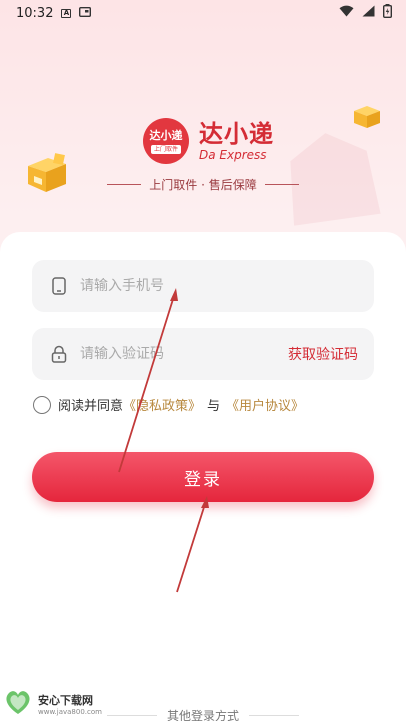 Image resolution: width=406 pixels, height=721 pixels. Describe the element at coordinates (35, 13) in the screenshot. I see `status-time: 10:32` at that location.